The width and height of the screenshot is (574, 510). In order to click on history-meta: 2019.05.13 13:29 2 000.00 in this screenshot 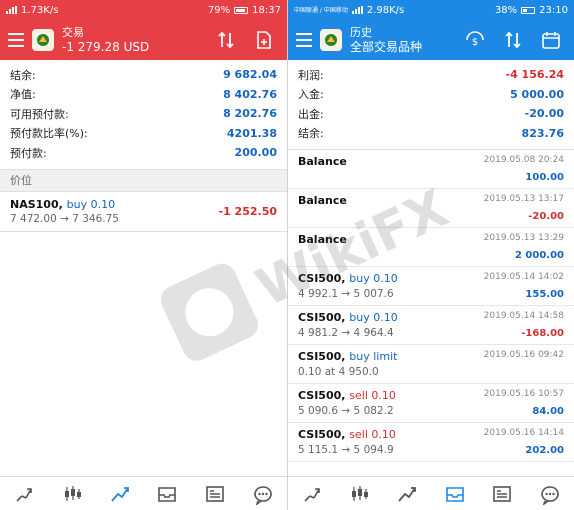, I will do `click(524, 247)`.